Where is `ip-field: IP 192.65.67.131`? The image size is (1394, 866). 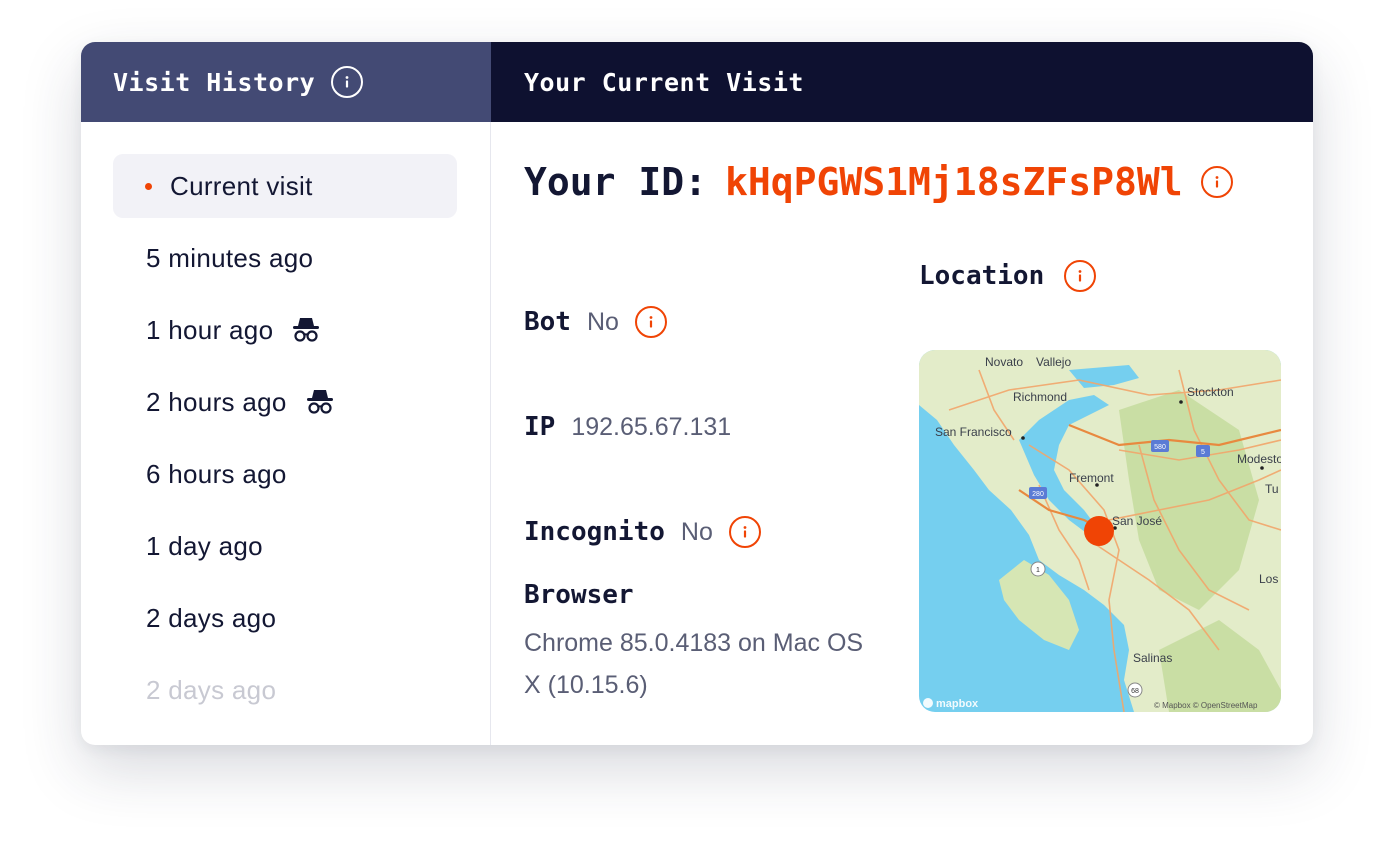 ip-field: IP 192.65.67.131 is located at coordinates (627, 427).